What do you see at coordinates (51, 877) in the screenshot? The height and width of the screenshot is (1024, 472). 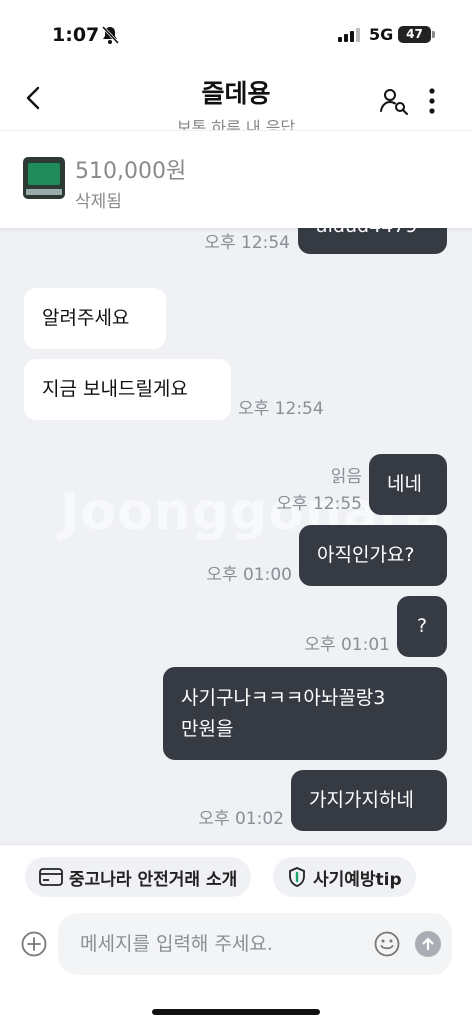 I see `card-icon` at bounding box center [51, 877].